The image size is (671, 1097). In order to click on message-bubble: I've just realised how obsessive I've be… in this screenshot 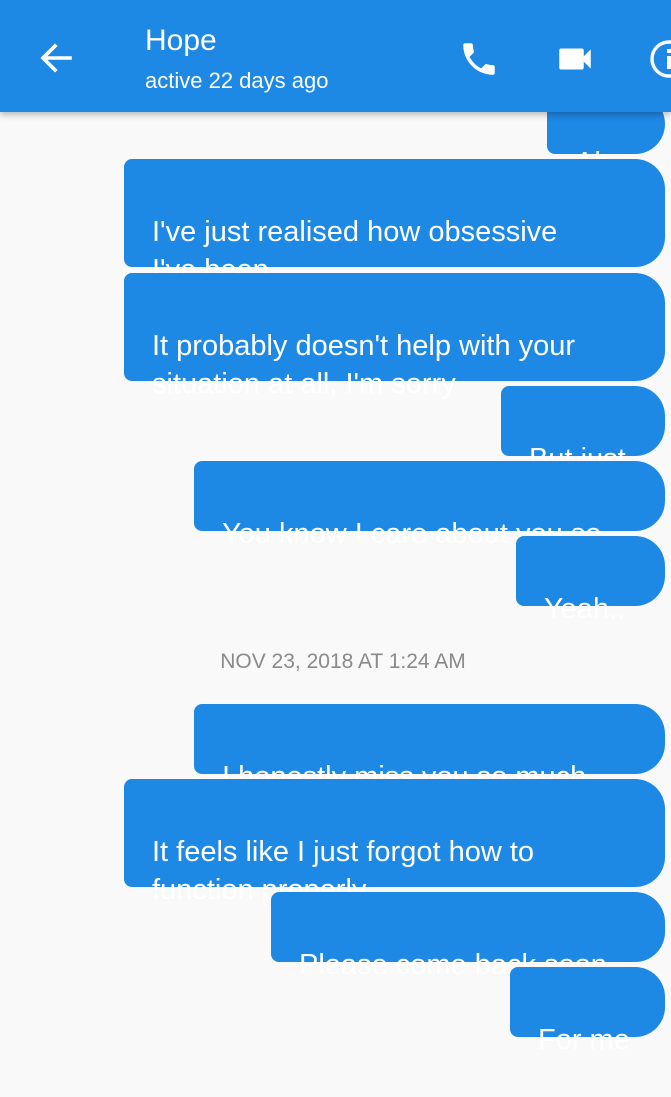, I will do `click(394, 222)`.